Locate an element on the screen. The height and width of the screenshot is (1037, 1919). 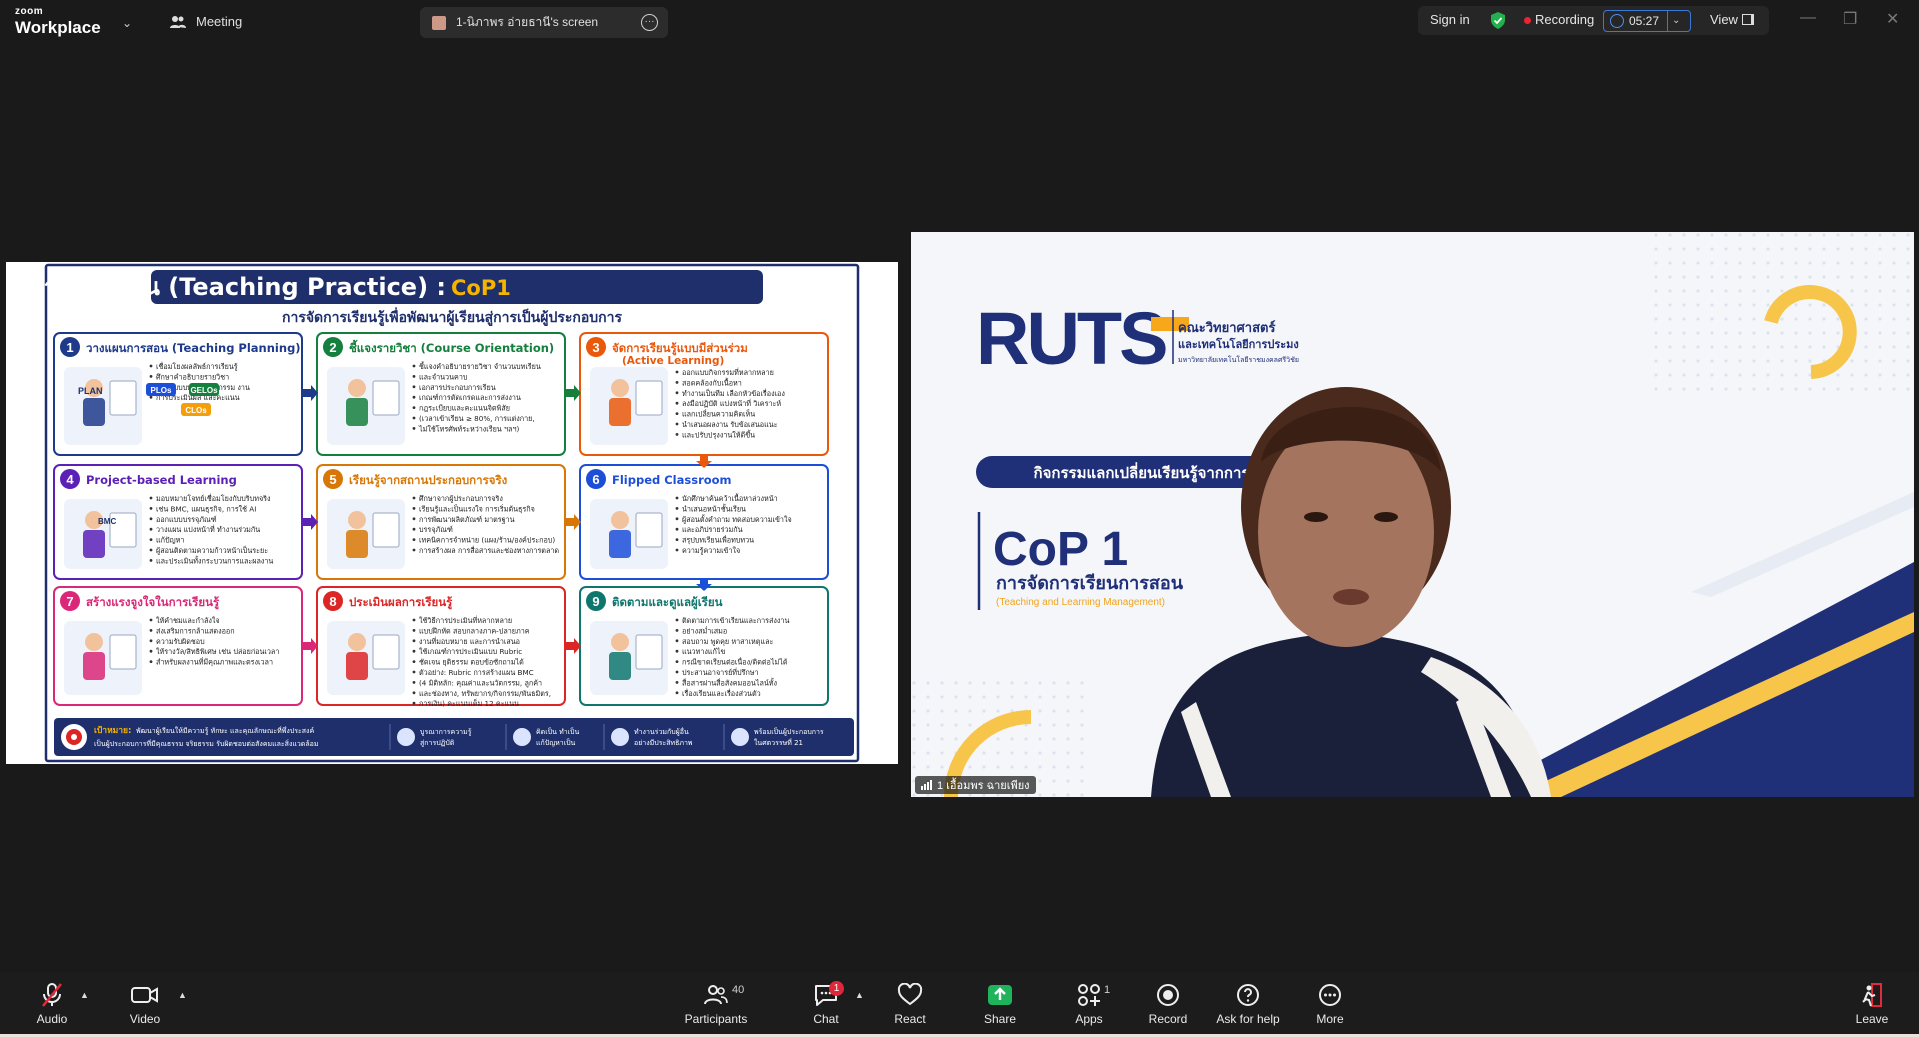
video-button: Video is located at coordinates (145, 1004).